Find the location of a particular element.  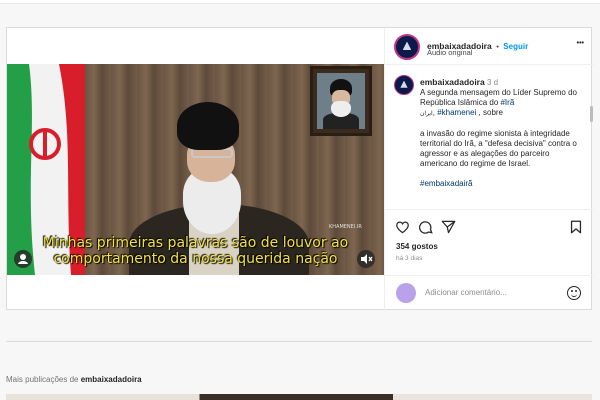

caption-avatar is located at coordinates (404, 85).